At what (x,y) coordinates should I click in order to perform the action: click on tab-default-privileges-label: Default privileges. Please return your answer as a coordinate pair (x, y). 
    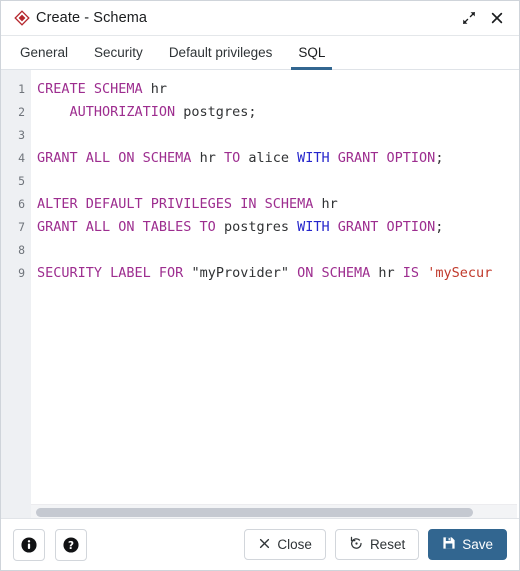
    Looking at the image, I should click on (220, 52).